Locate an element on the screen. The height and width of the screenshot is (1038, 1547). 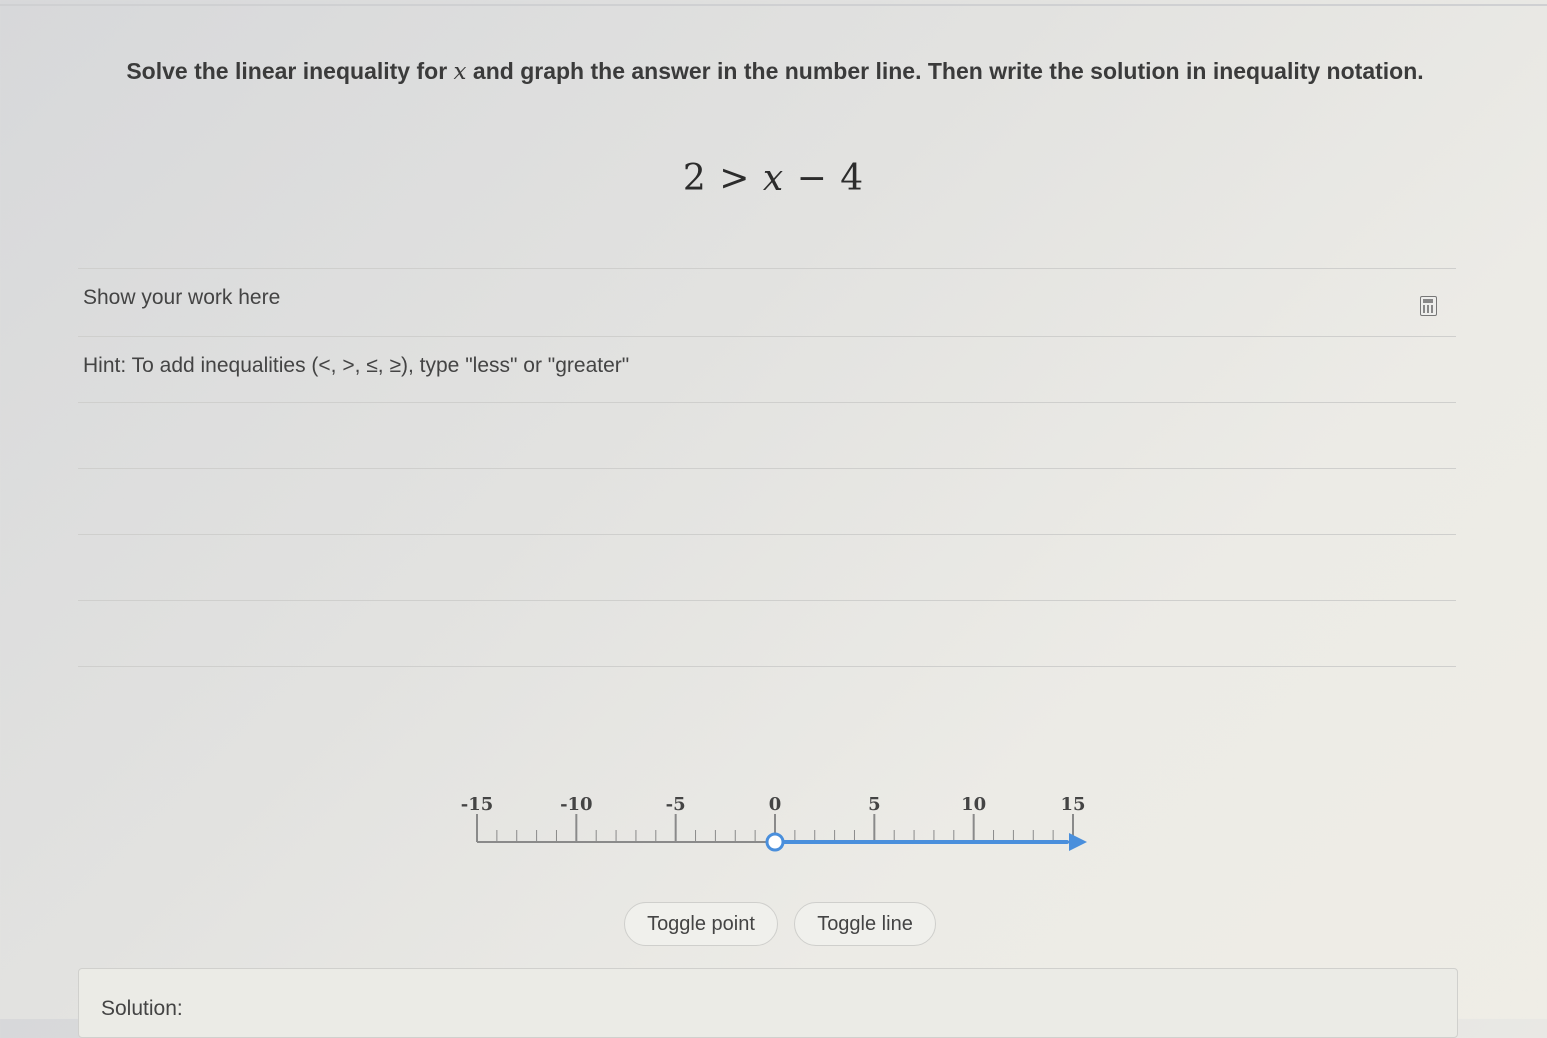
number-line-labels: -15 -10 -5 0 5 10 15 is located at coordinates (773, 804).